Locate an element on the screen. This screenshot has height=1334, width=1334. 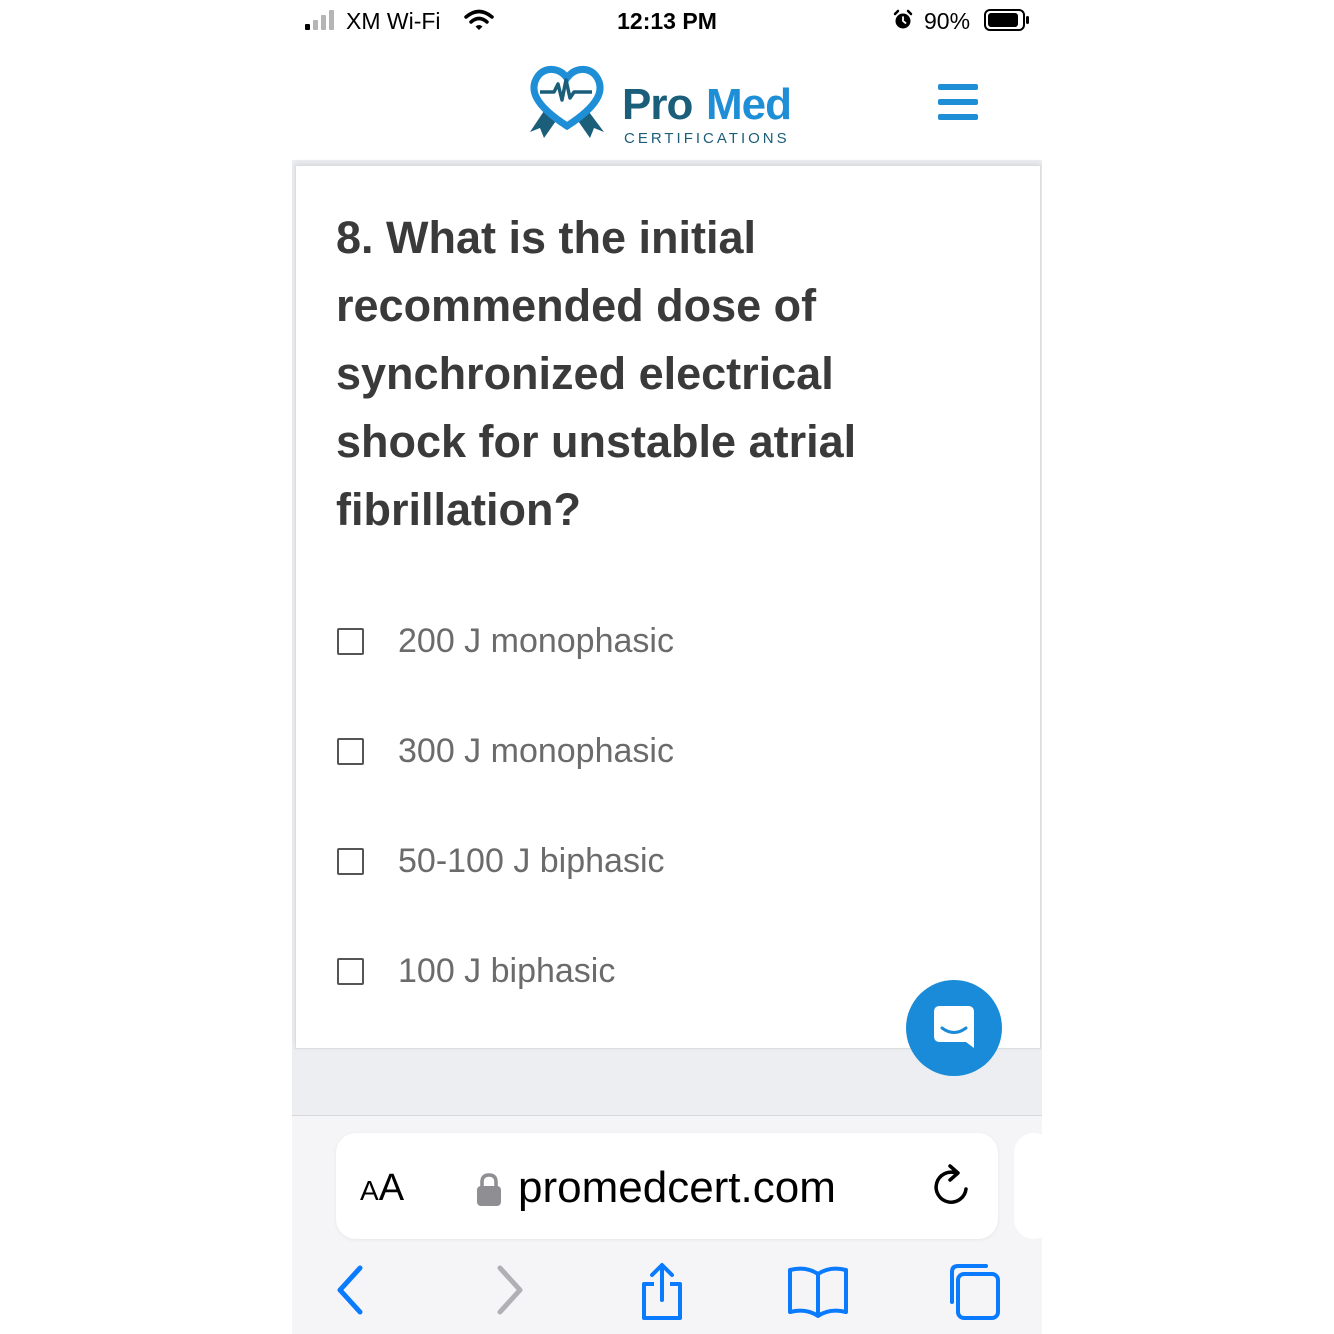
next-tab-preview is located at coordinates (1028, 1186).